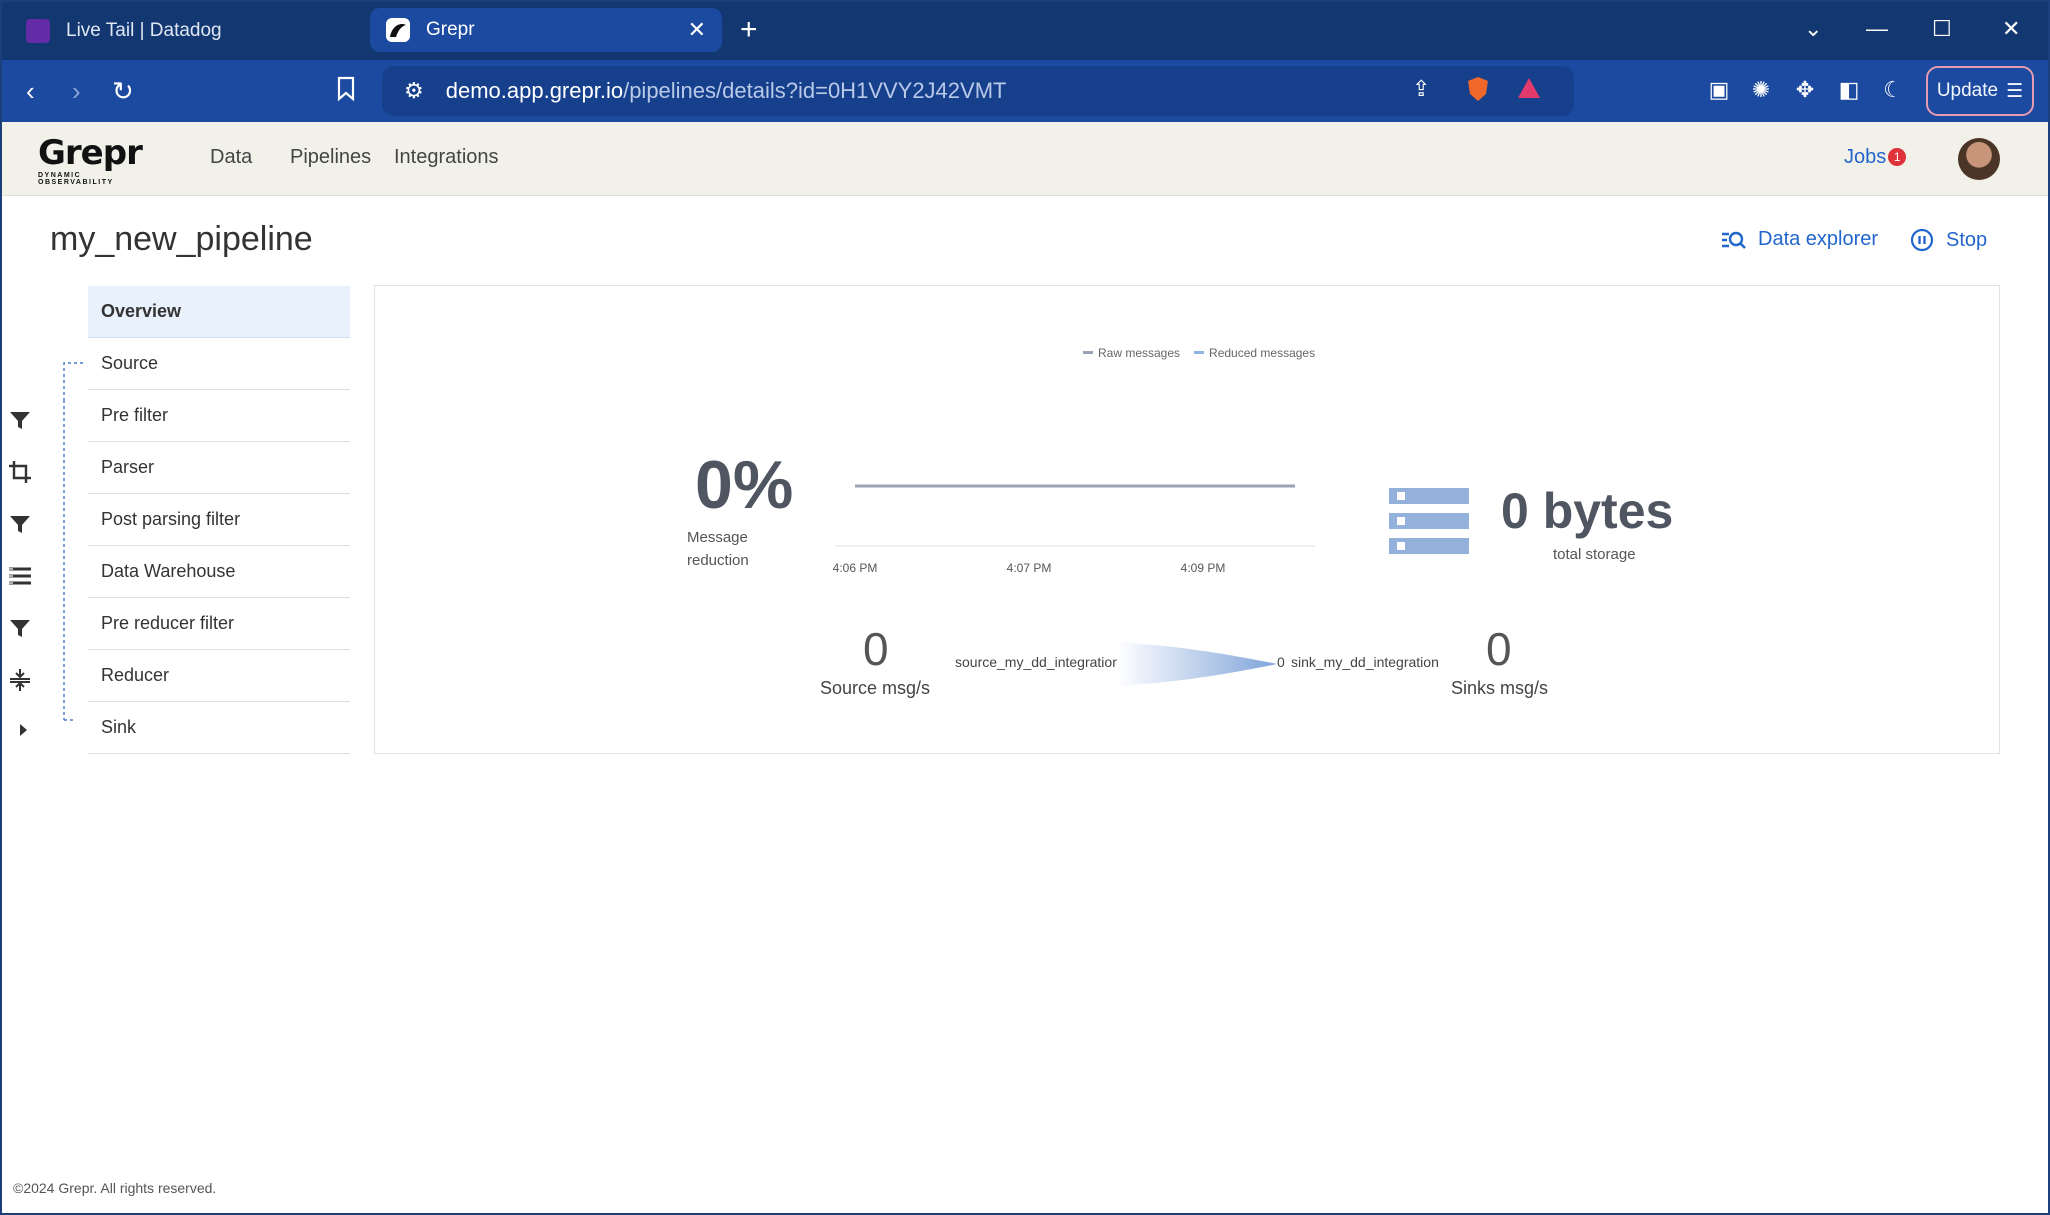 The height and width of the screenshot is (1215, 2050). I want to click on reload-icon: ↻, so click(123, 91).